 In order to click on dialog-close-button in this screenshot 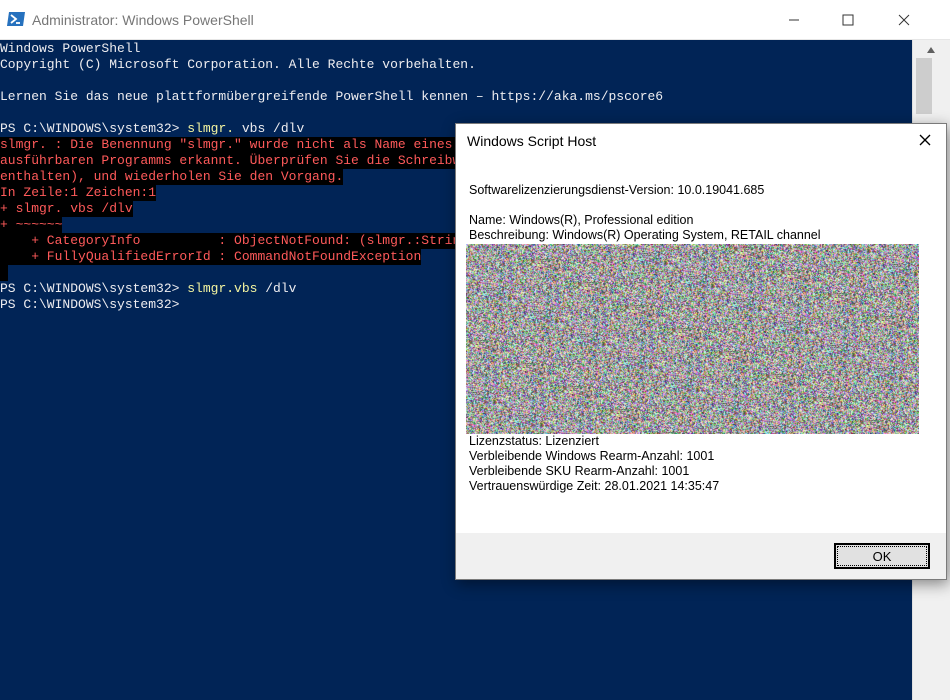, I will do `click(925, 142)`.